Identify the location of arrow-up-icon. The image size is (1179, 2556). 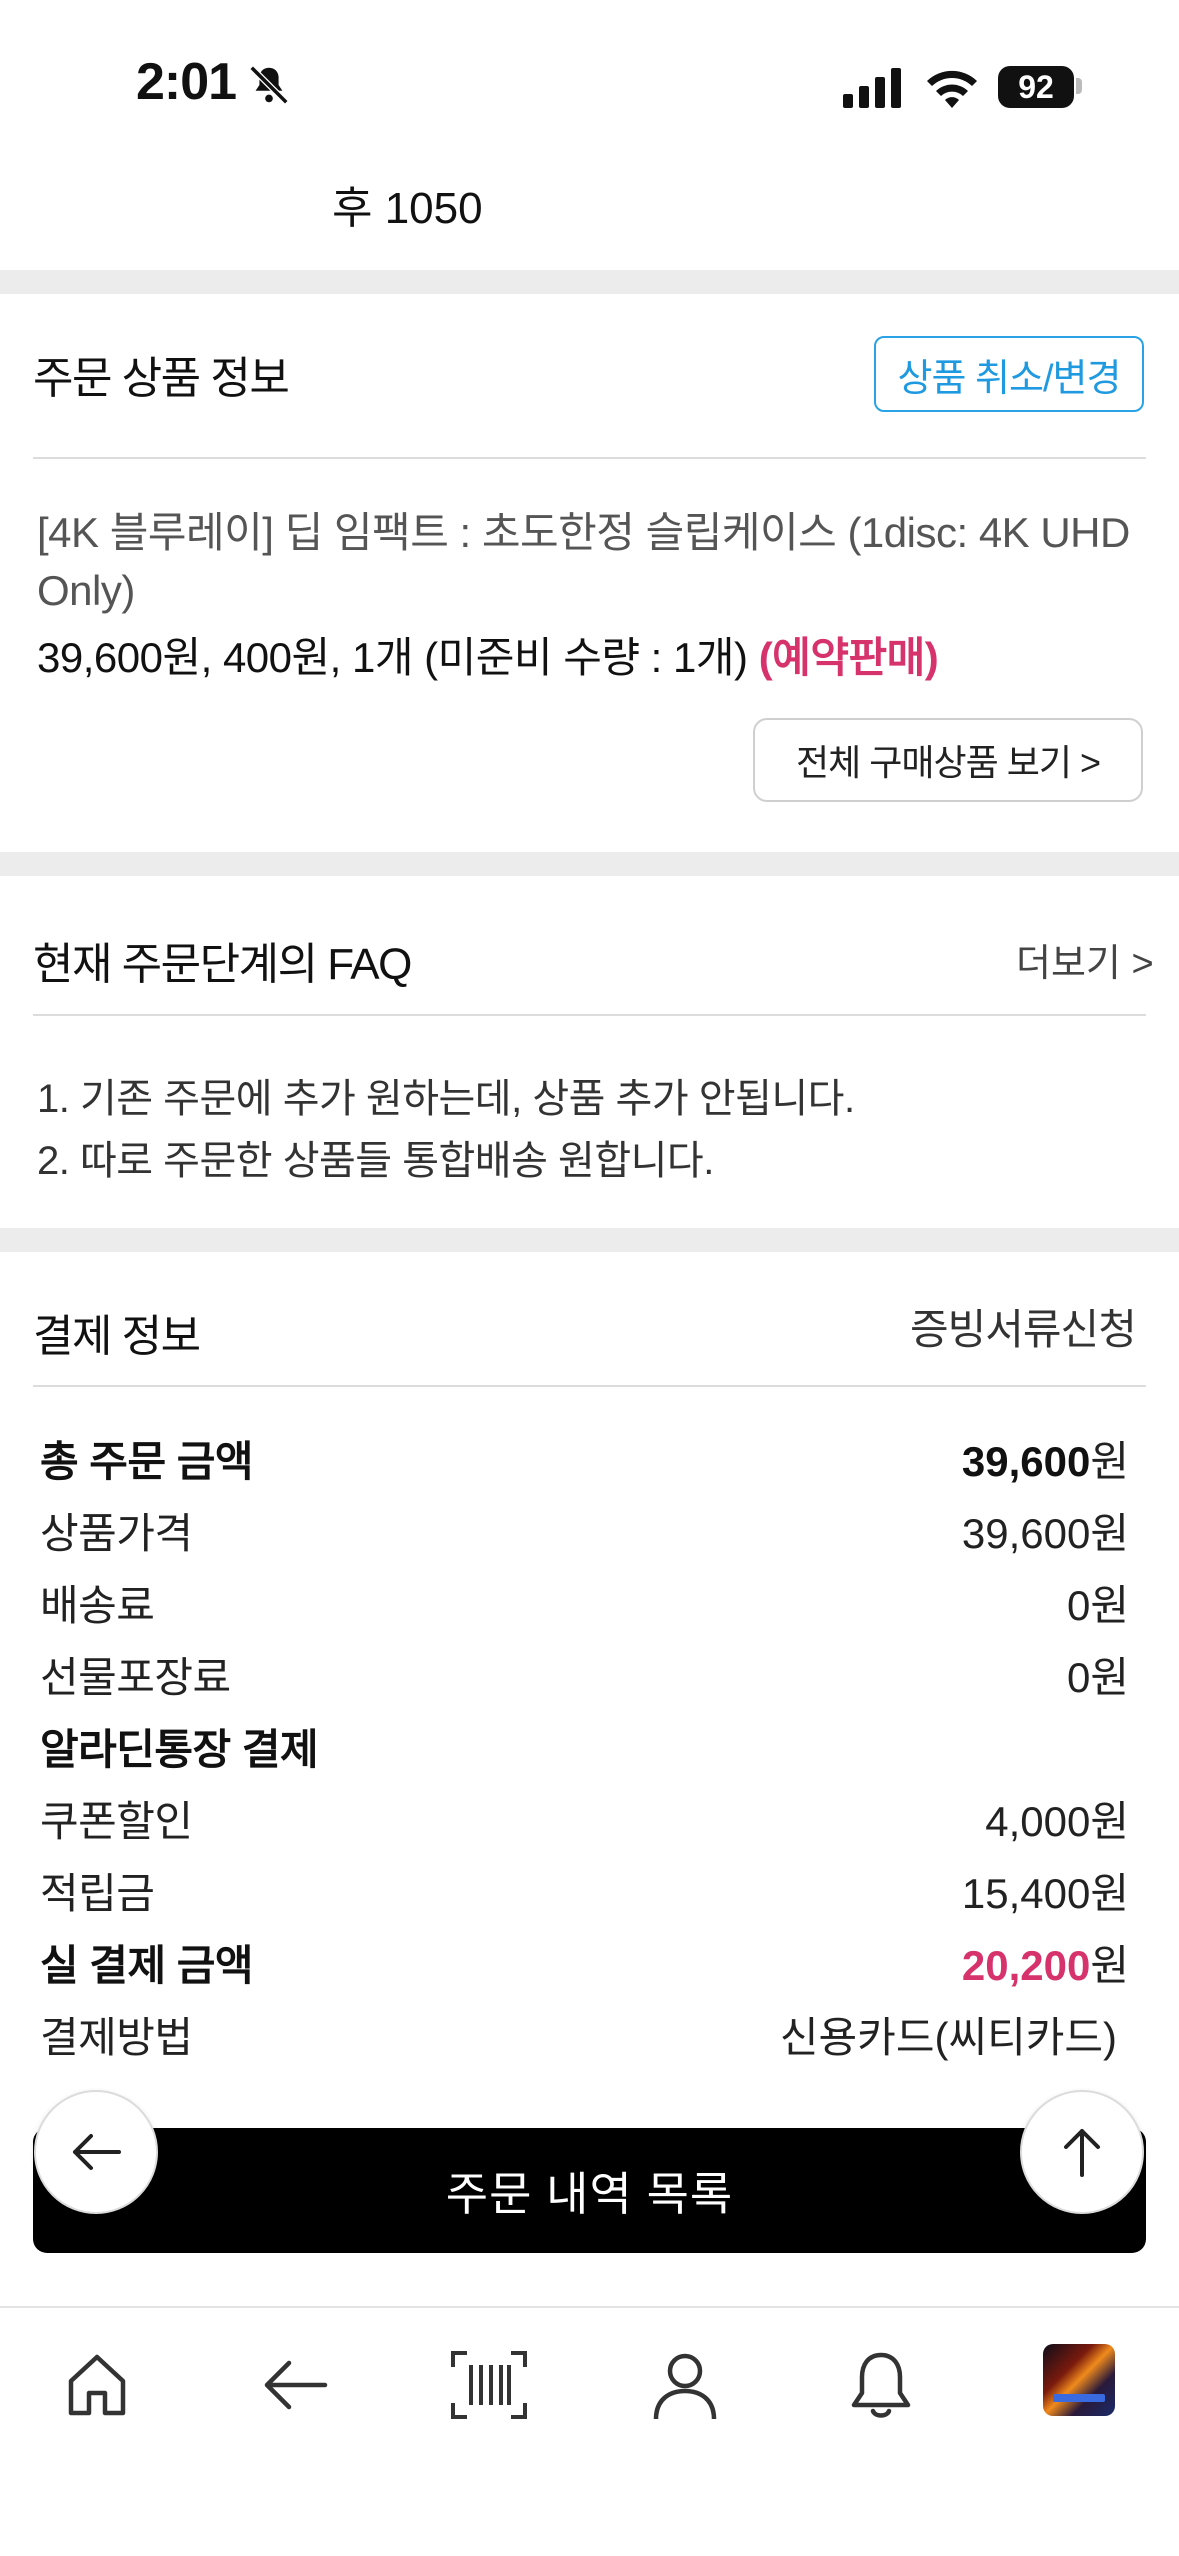
(1082, 2153).